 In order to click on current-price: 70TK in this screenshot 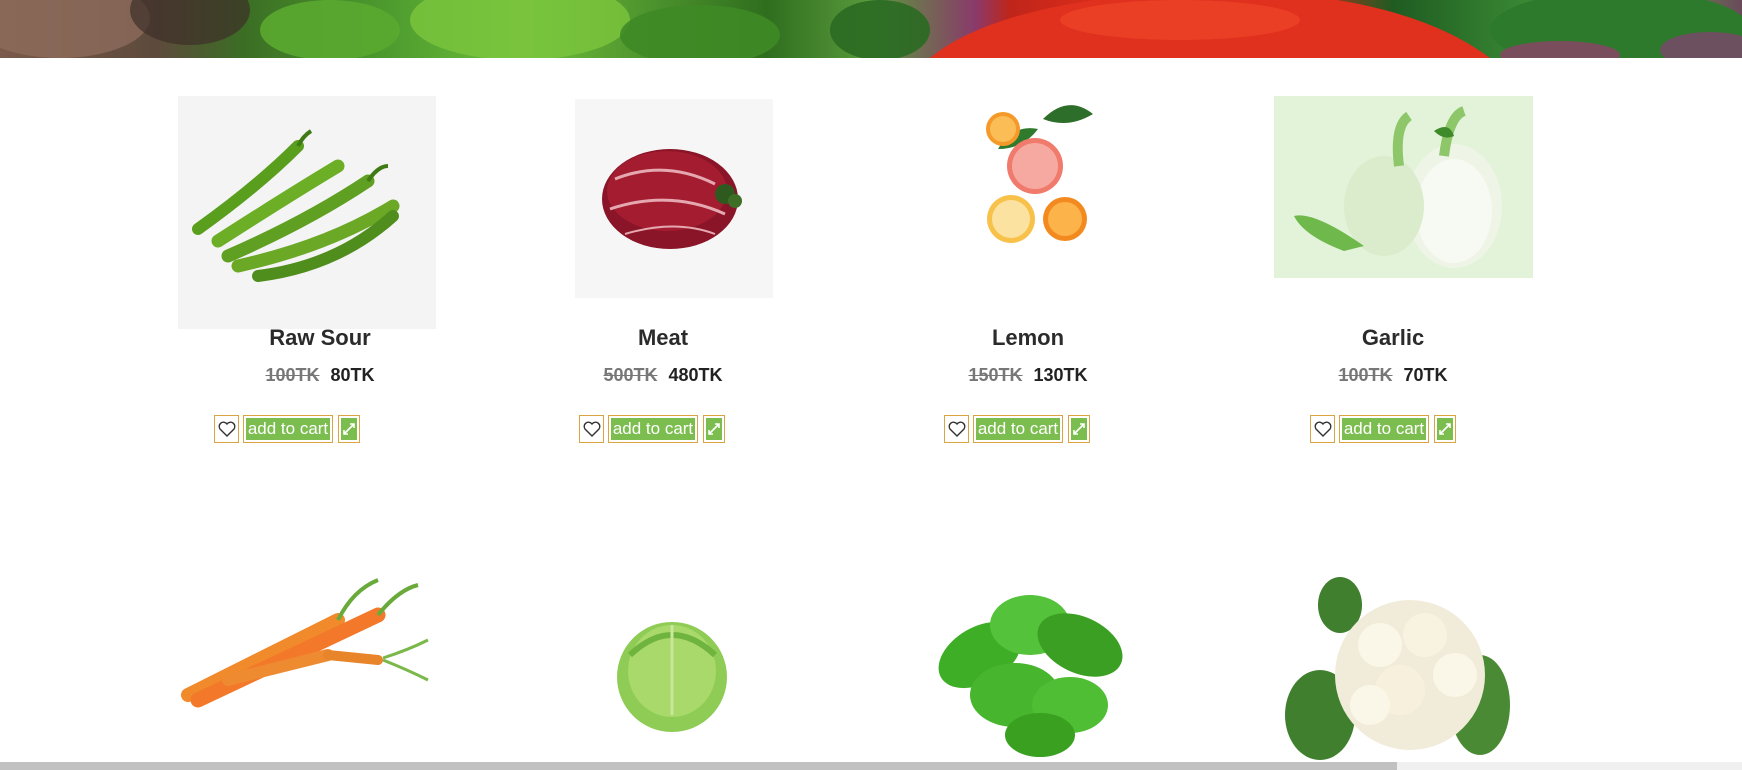, I will do `click(1425, 375)`.